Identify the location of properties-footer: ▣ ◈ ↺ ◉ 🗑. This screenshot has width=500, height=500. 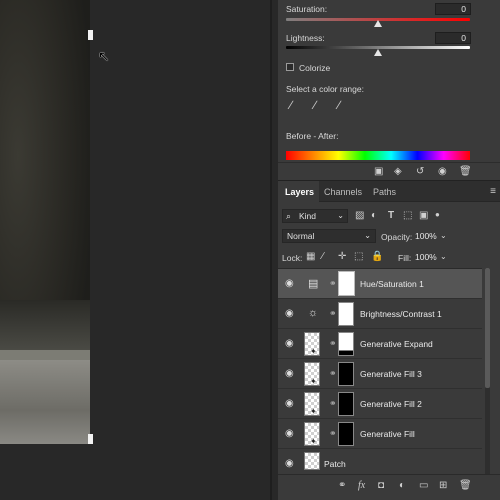
(389, 171).